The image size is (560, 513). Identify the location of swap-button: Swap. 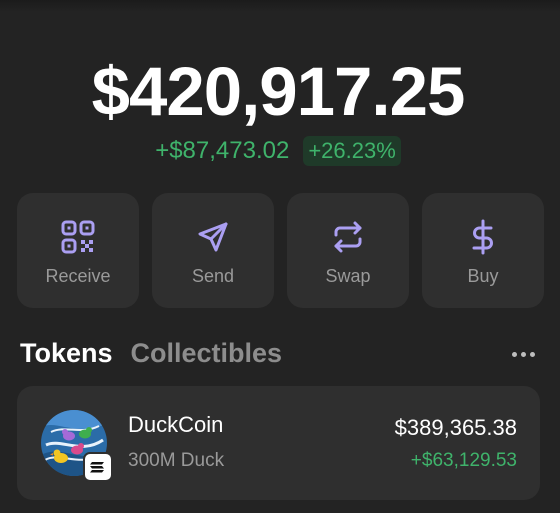
(348, 250).